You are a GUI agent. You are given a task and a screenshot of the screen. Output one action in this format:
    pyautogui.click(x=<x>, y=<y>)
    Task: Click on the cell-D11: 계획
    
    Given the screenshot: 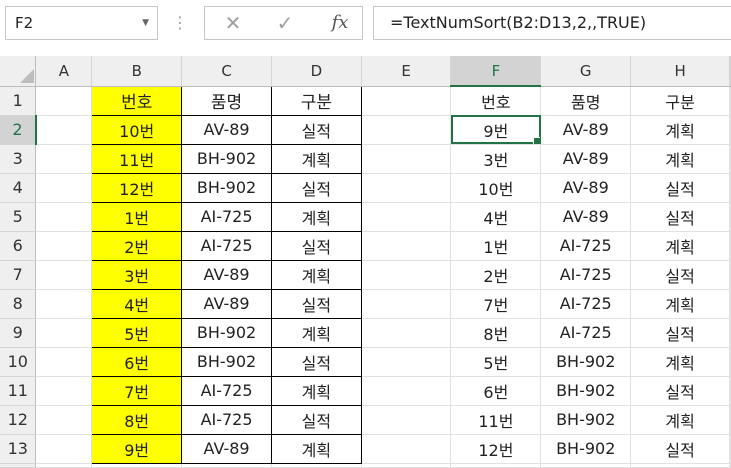 What is the action you would take?
    pyautogui.click(x=316, y=390)
    